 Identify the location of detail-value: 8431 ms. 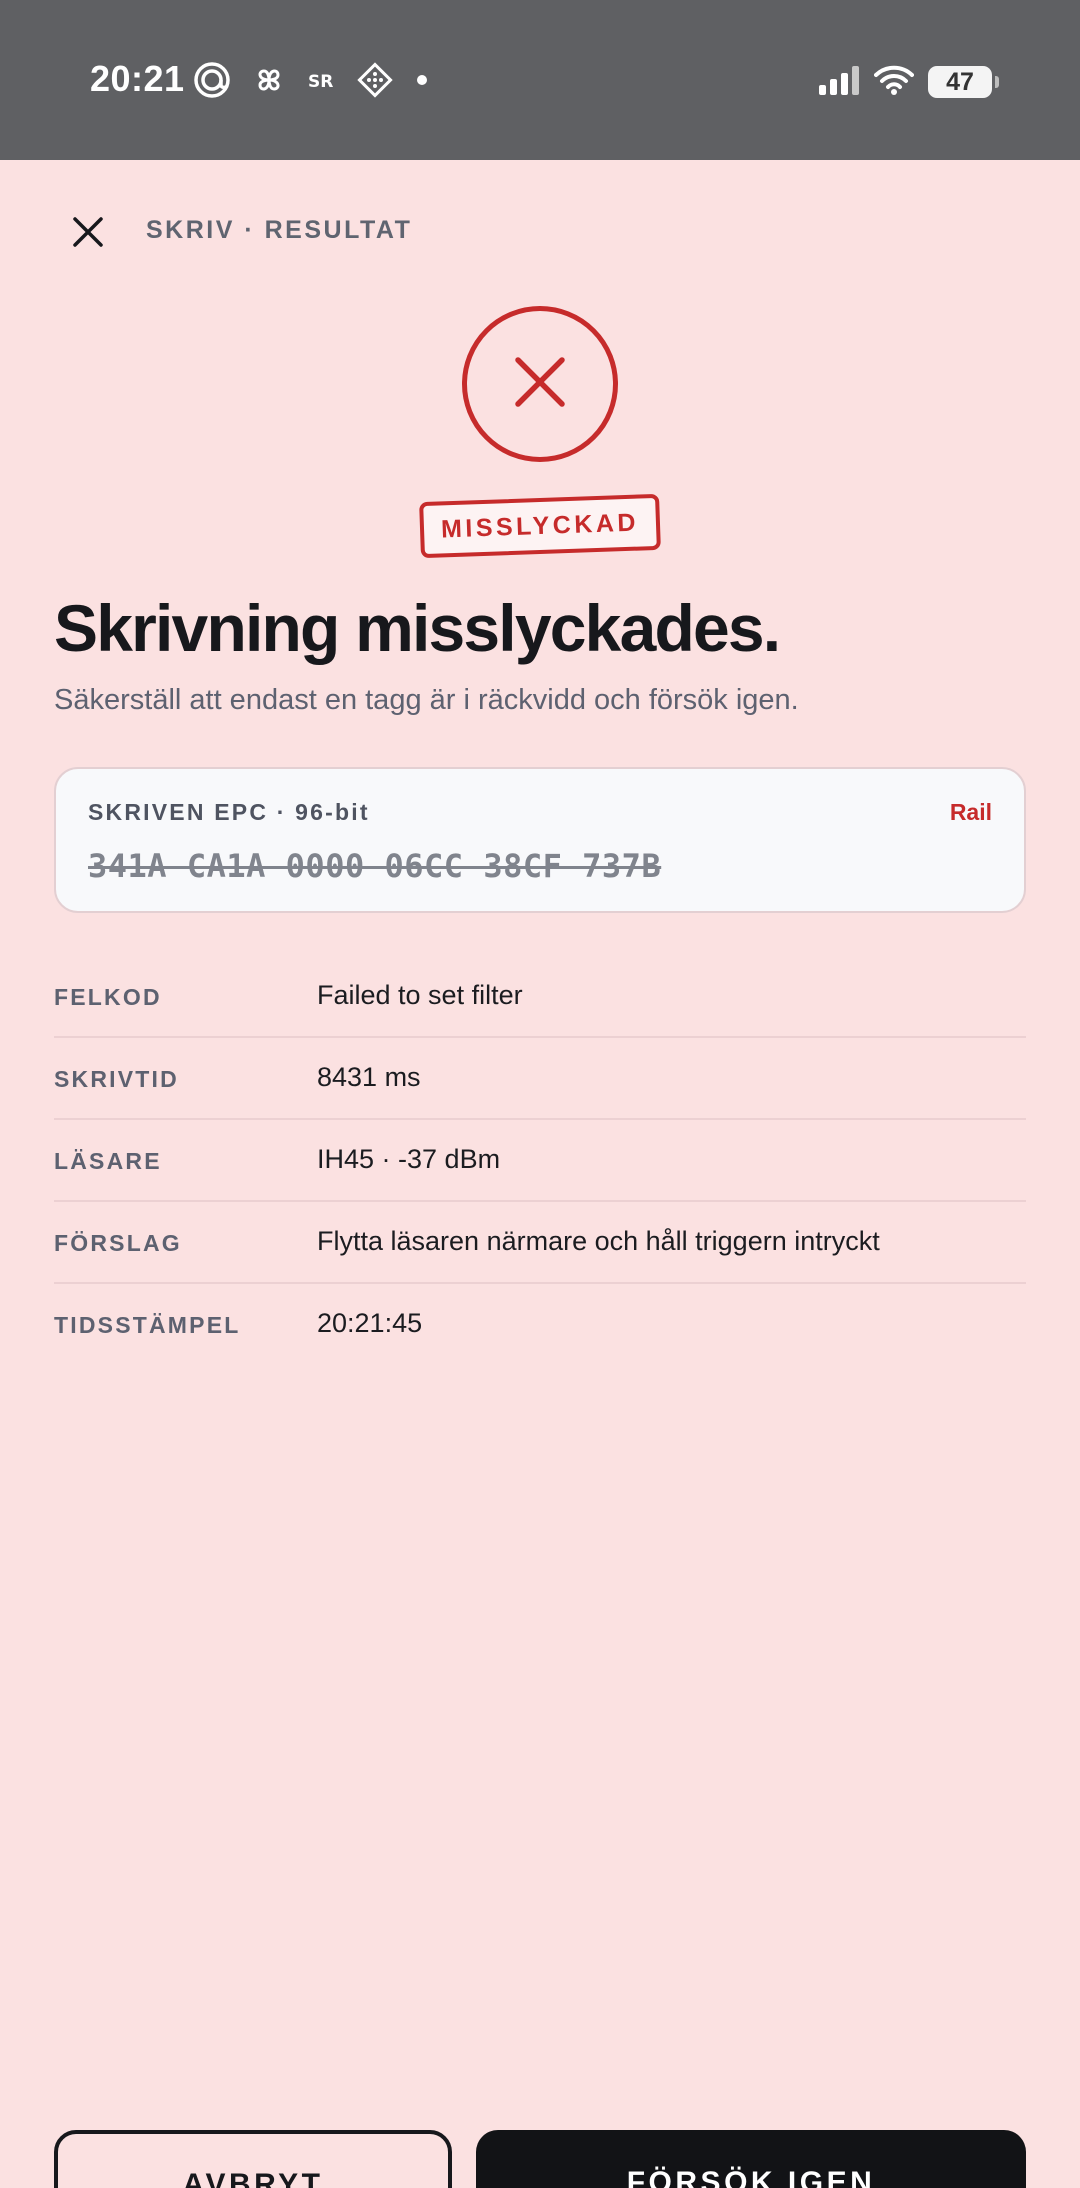
(369, 1077).